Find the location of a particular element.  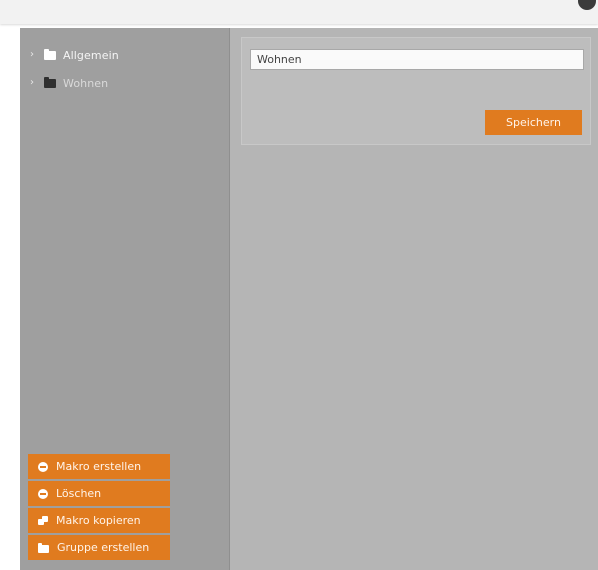

delete-button: Löschen is located at coordinates (99, 493).